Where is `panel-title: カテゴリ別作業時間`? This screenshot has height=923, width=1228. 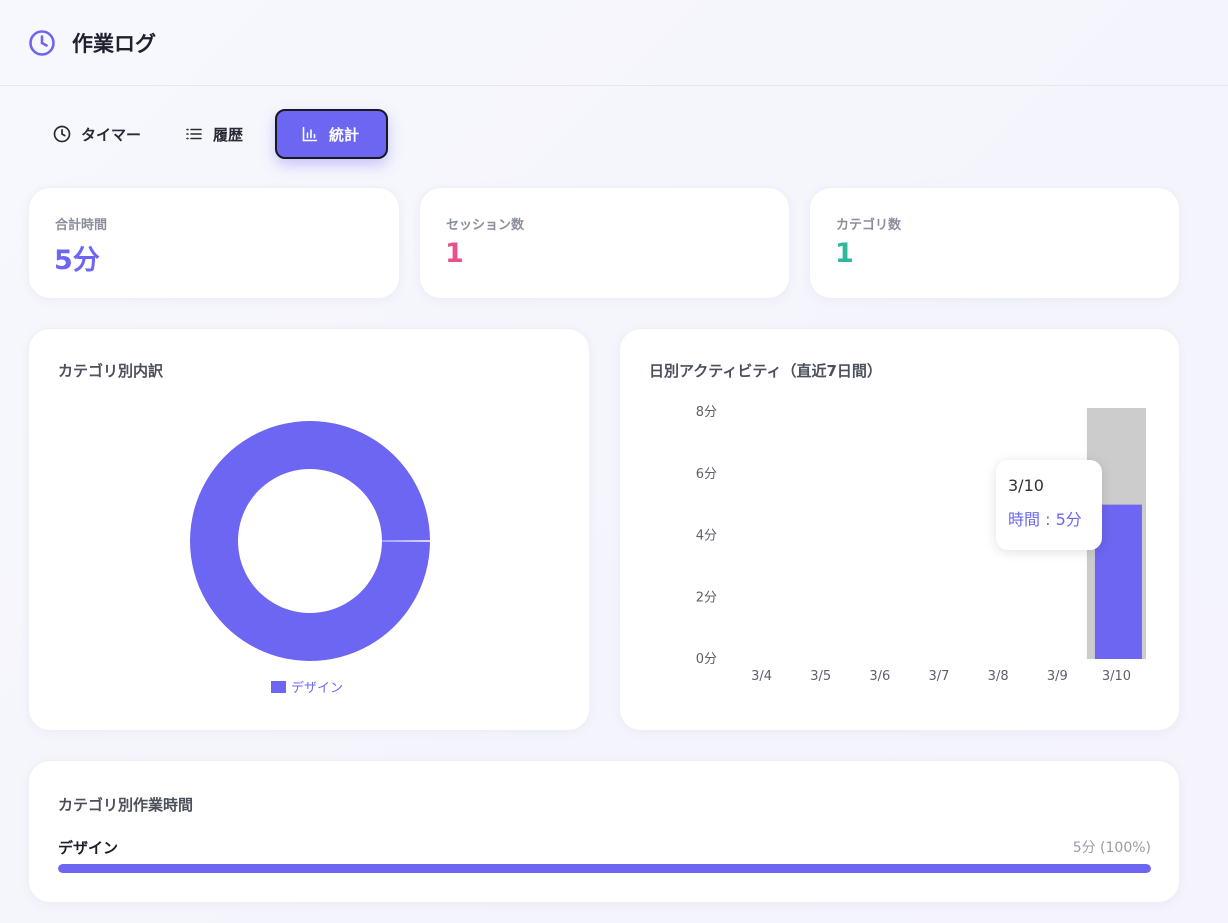
panel-title: カテゴリ別作業時間 is located at coordinates (126, 805).